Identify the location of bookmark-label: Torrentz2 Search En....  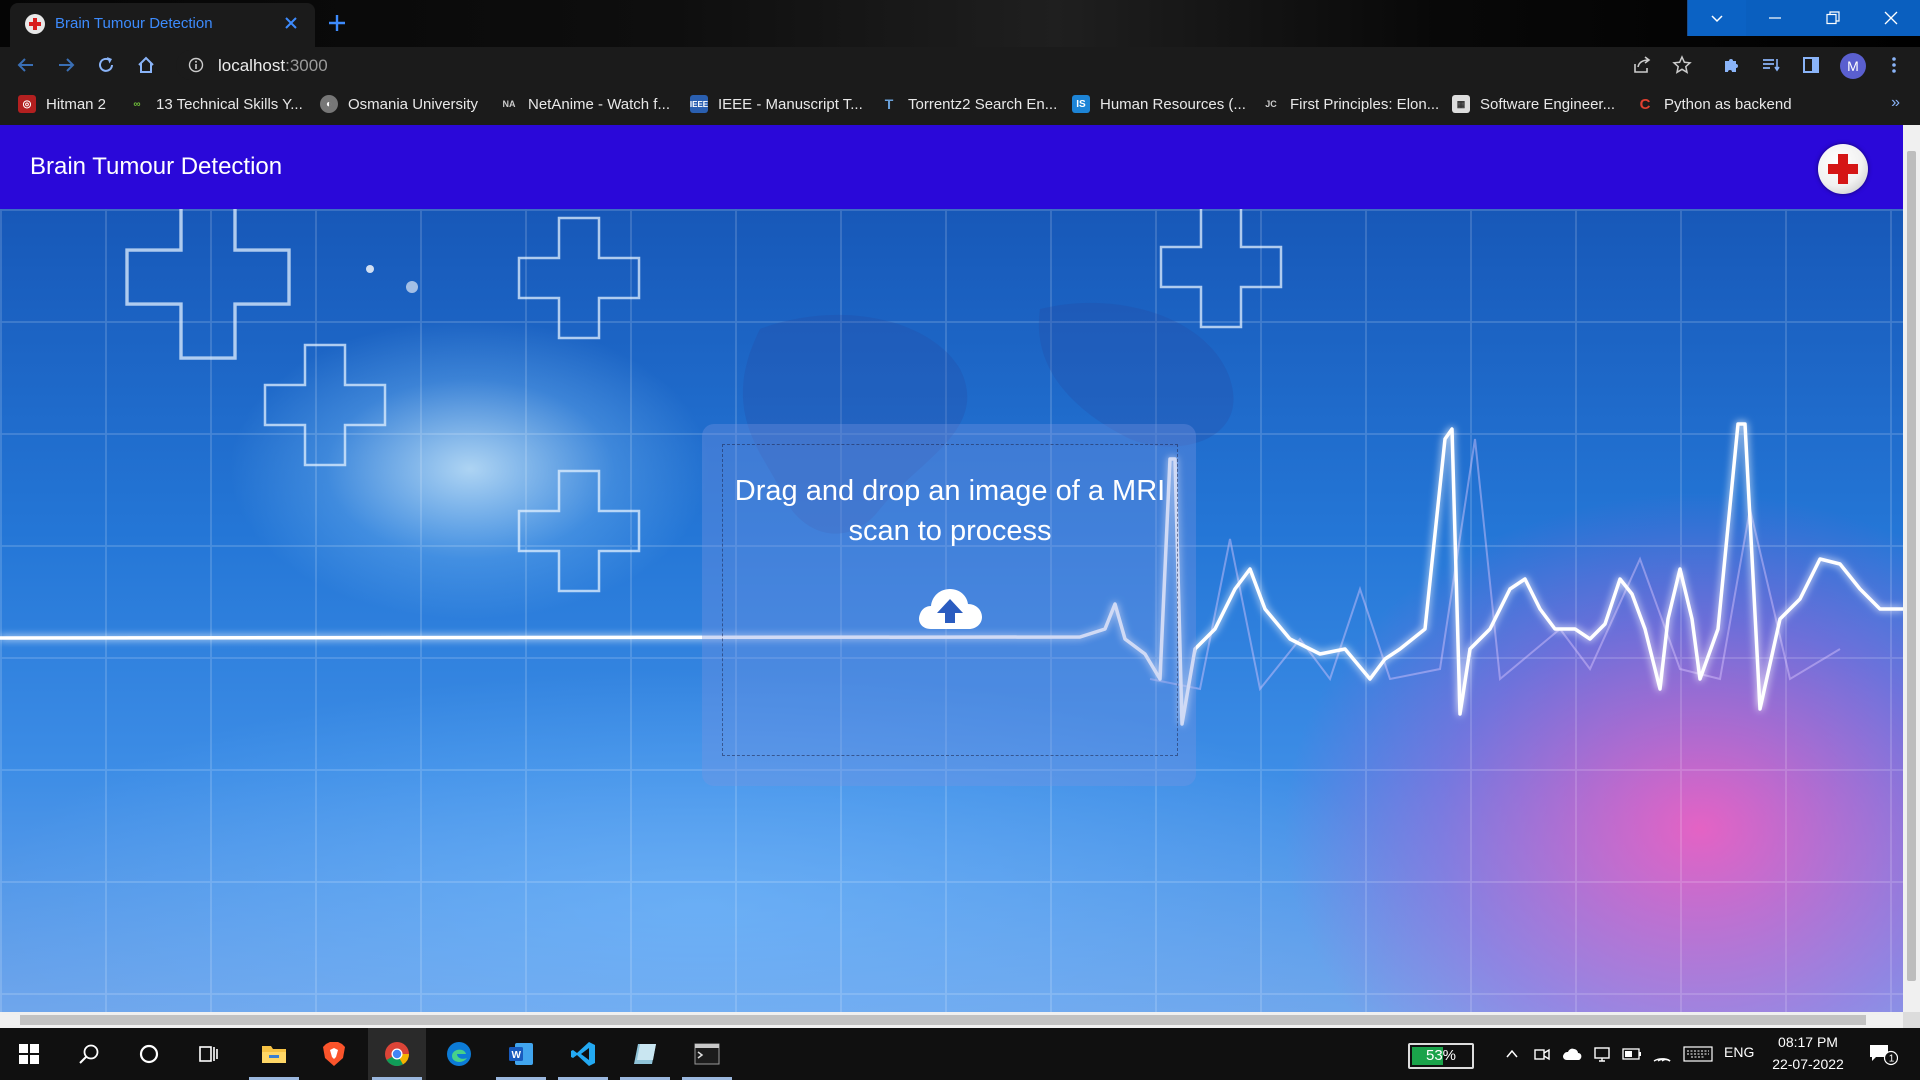
(983, 104).